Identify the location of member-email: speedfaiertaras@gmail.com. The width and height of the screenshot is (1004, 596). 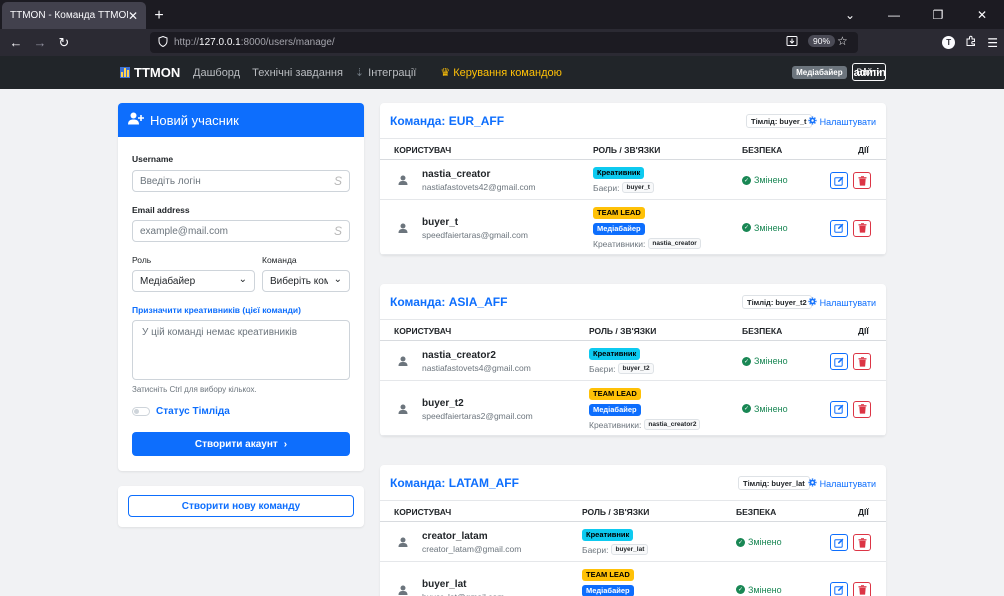
(475, 234).